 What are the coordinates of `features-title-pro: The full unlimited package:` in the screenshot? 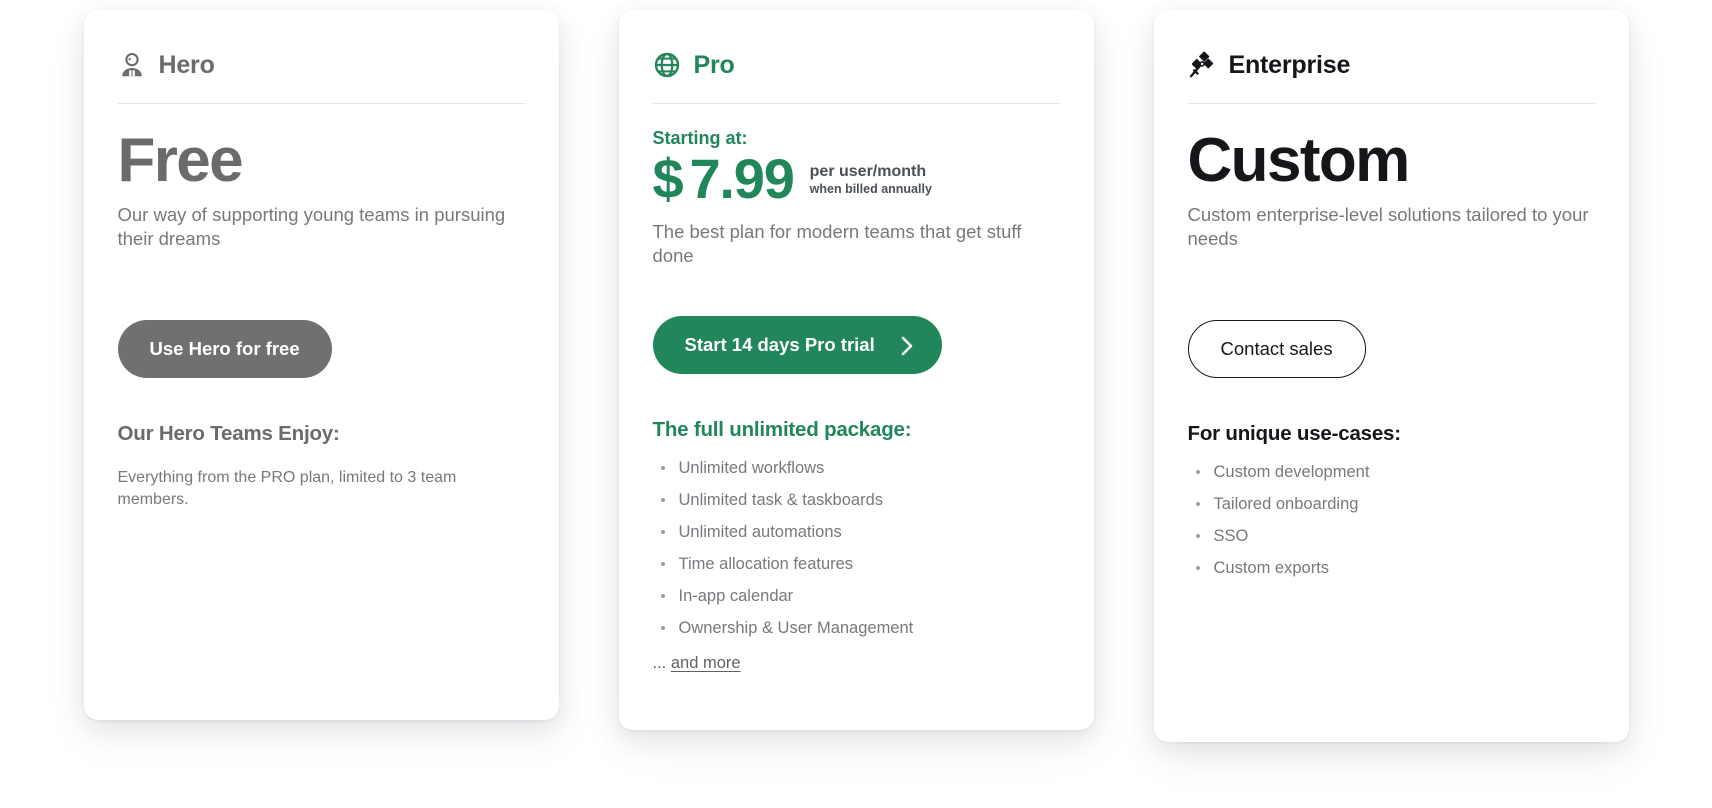 It's located at (782, 429).